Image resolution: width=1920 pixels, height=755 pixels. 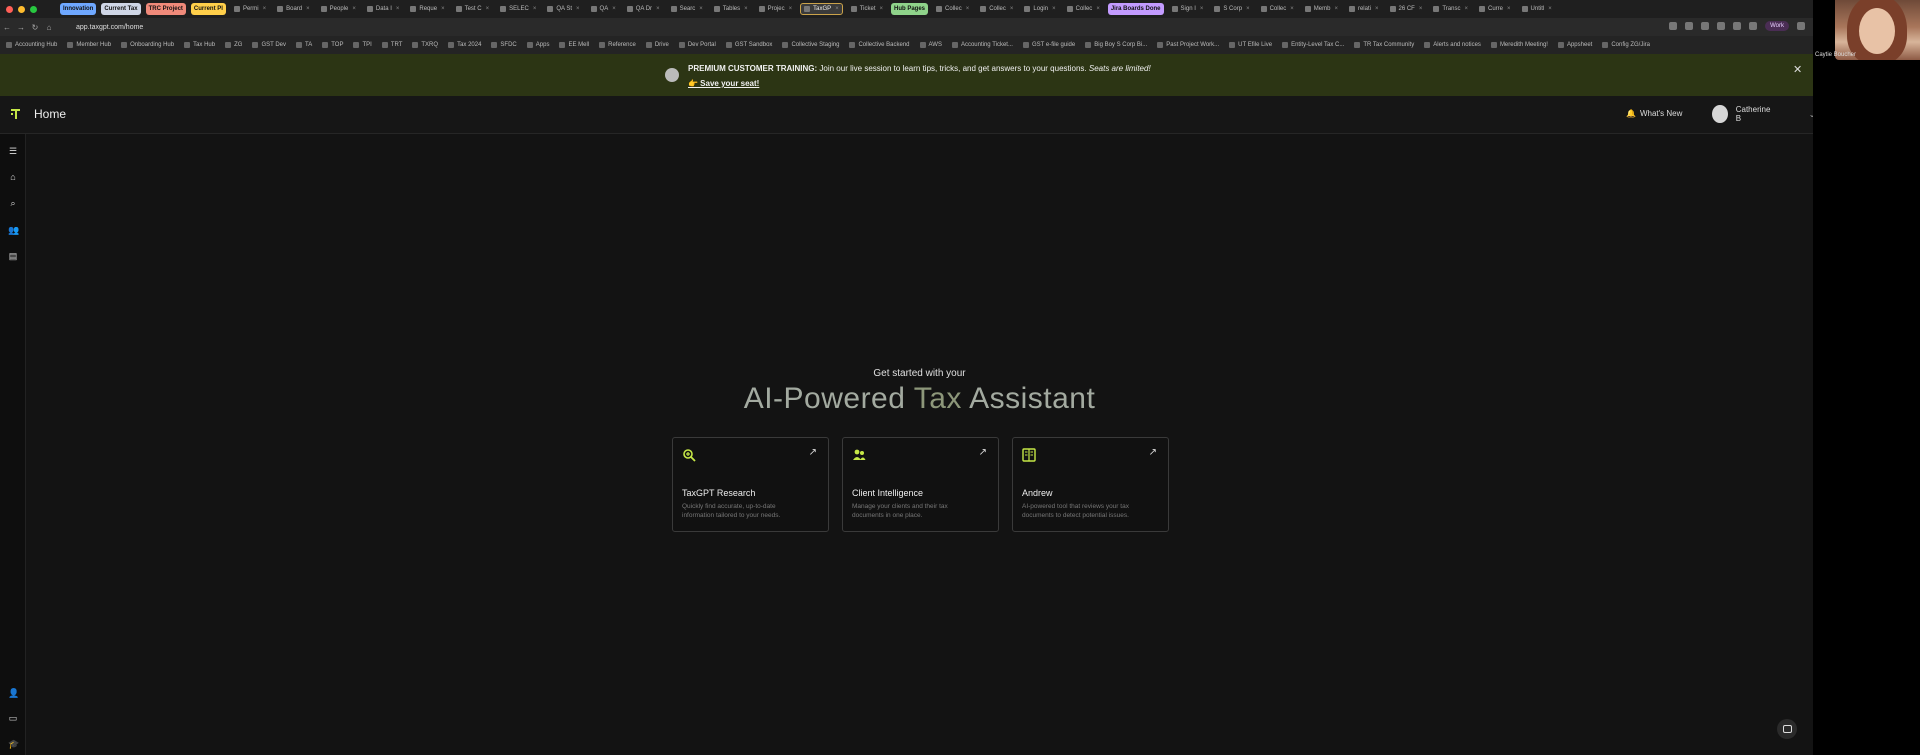 I want to click on download-icon, so click(x=1721, y=26).